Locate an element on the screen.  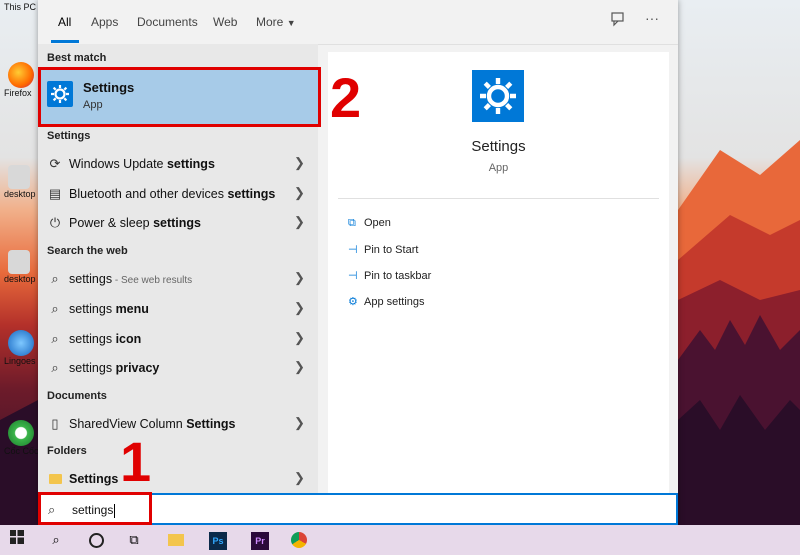
tab-more: More ▼ is located at coordinates (276, 22).